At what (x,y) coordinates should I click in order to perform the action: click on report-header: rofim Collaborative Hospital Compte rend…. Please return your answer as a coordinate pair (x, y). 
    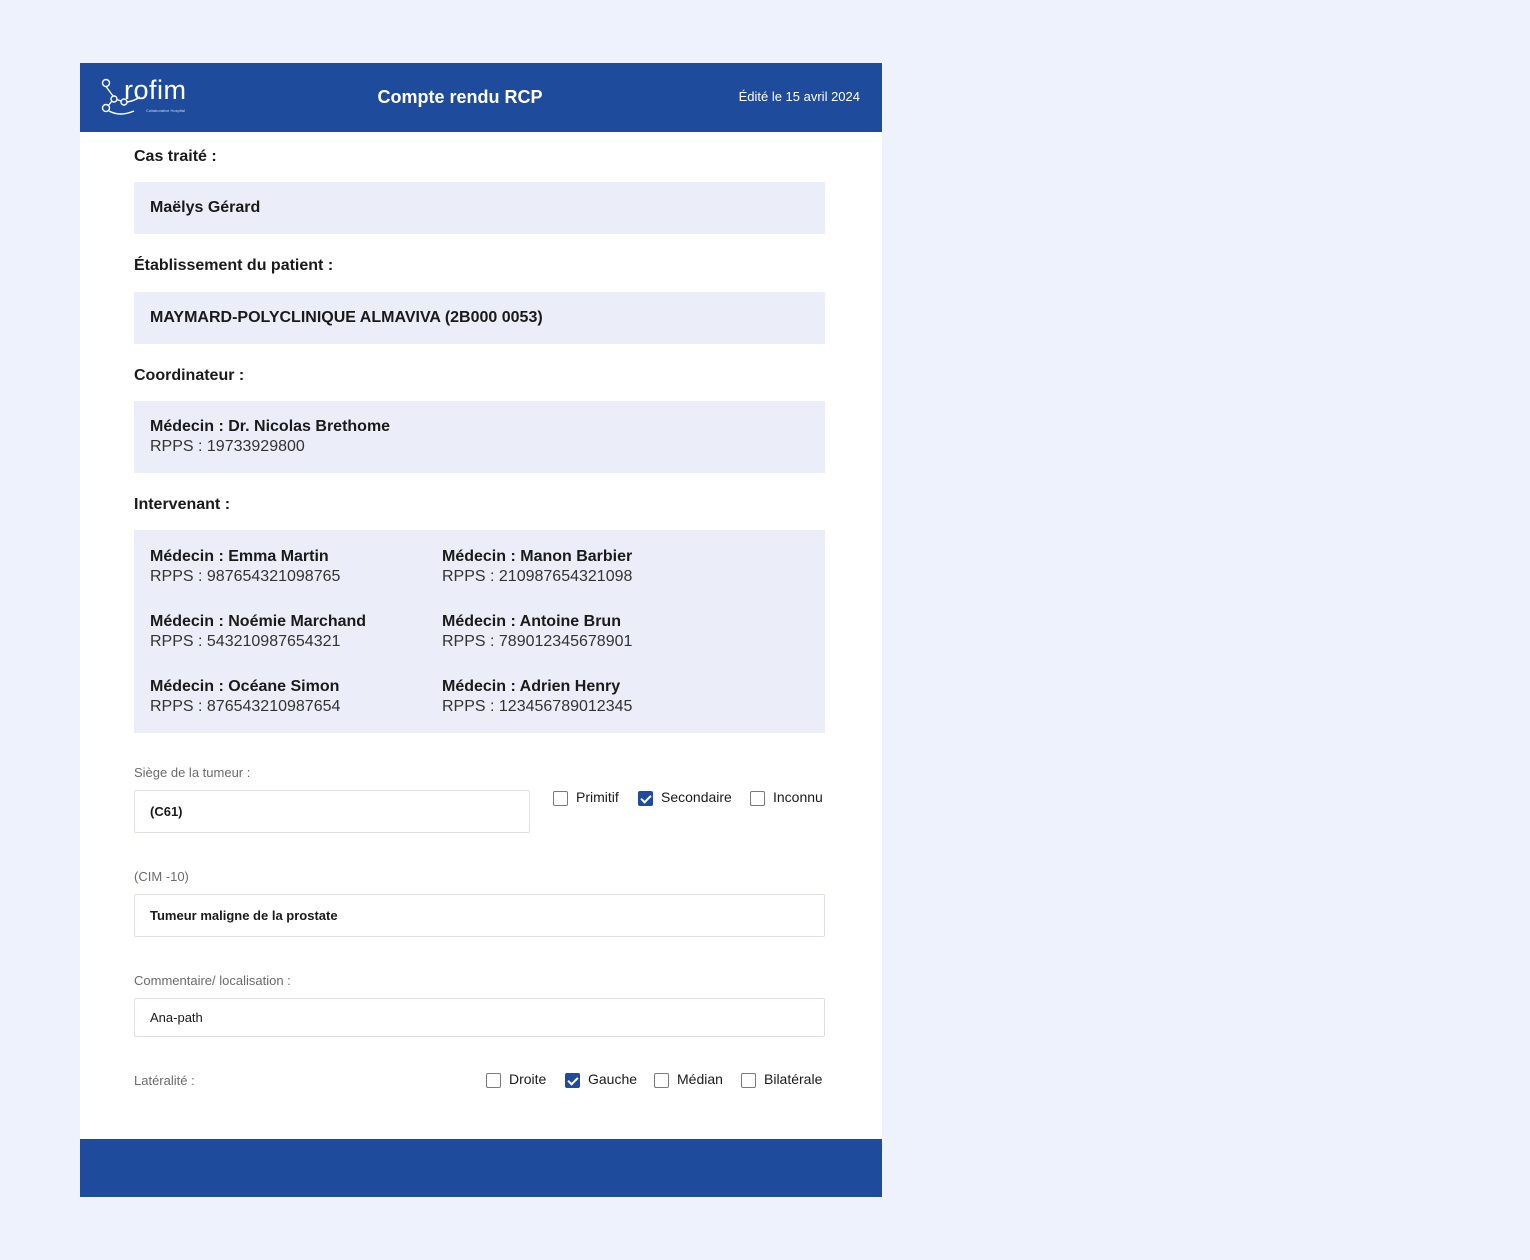
    Looking at the image, I should click on (481, 97).